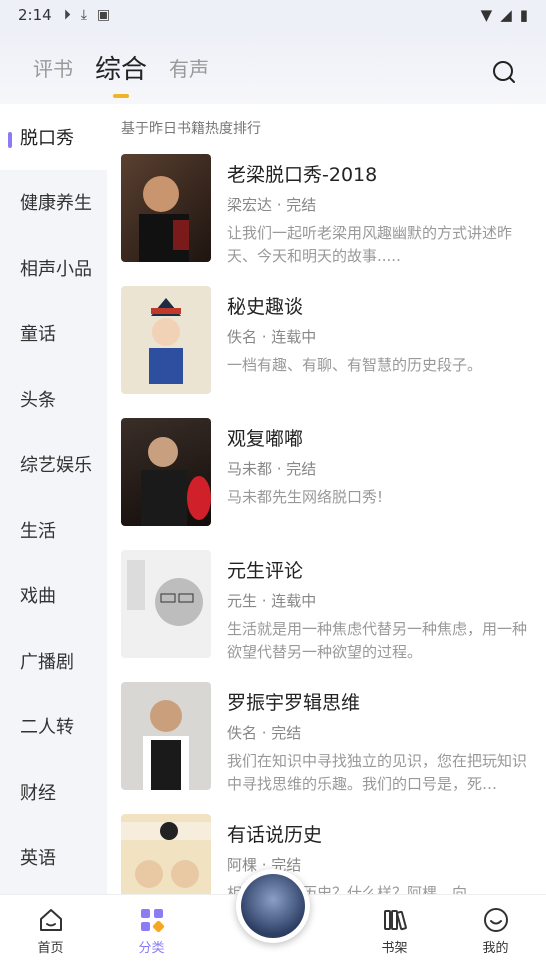 Image resolution: width=546 pixels, height=972 pixels. I want to click on sidebar-item-shenghuo: 生活, so click(53, 530).